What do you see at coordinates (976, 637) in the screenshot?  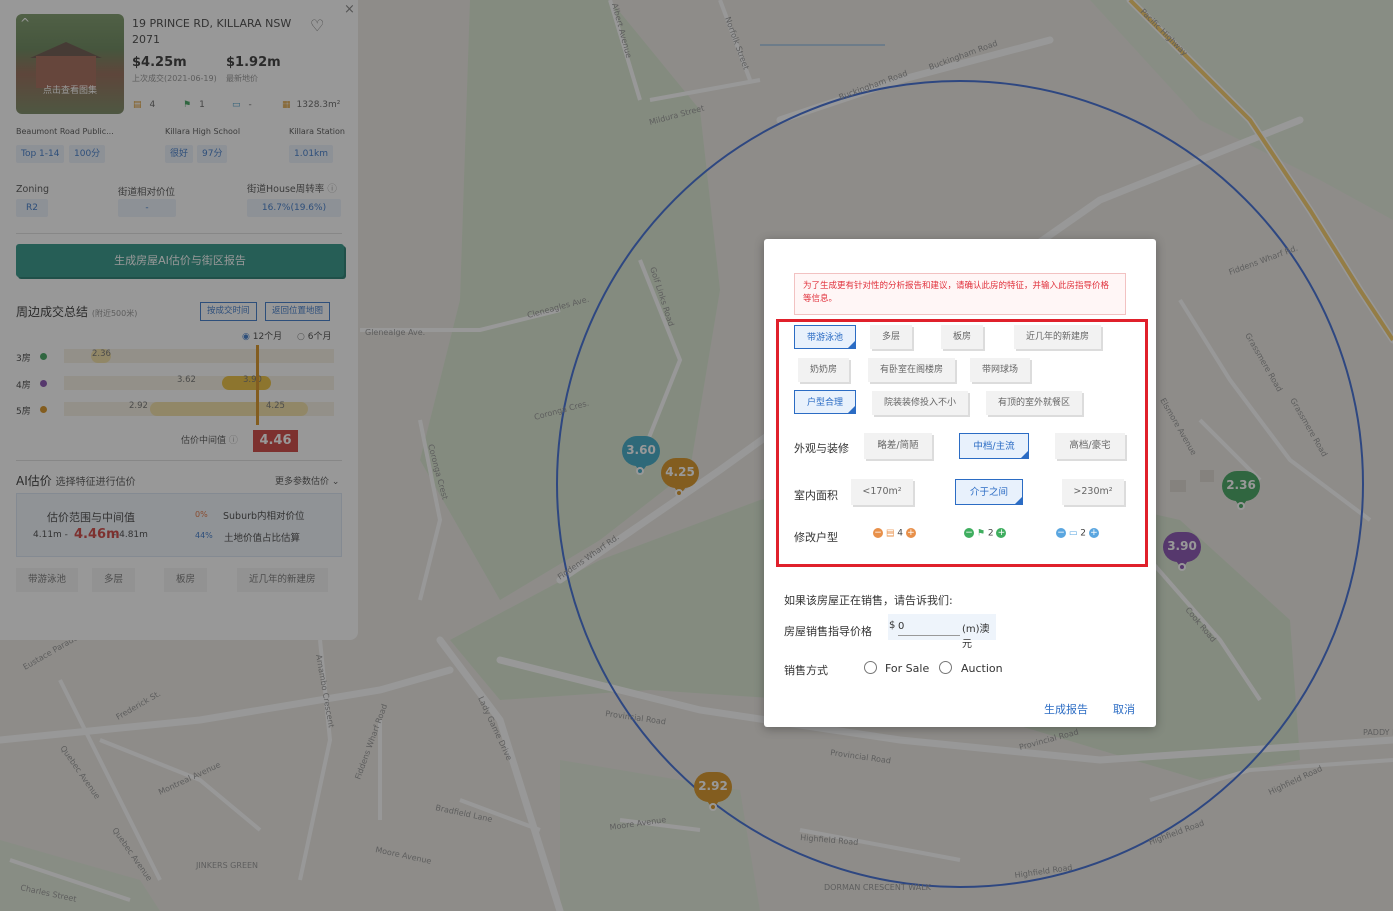 I see `price-unit: (m)澳元` at bounding box center [976, 637].